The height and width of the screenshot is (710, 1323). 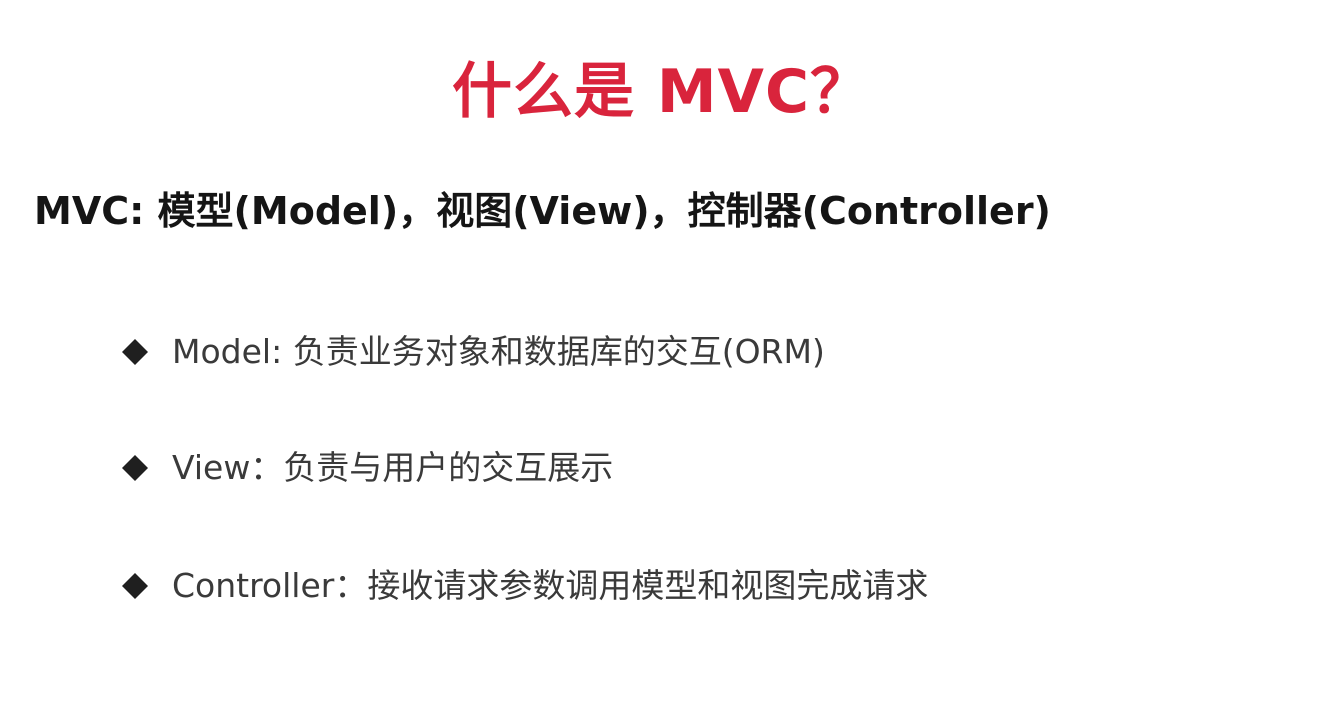 What do you see at coordinates (542, 211) in the screenshot?
I see `slide-subtitle: MVC: 模型(Model)，视图(View)，控制器(Controller)` at bounding box center [542, 211].